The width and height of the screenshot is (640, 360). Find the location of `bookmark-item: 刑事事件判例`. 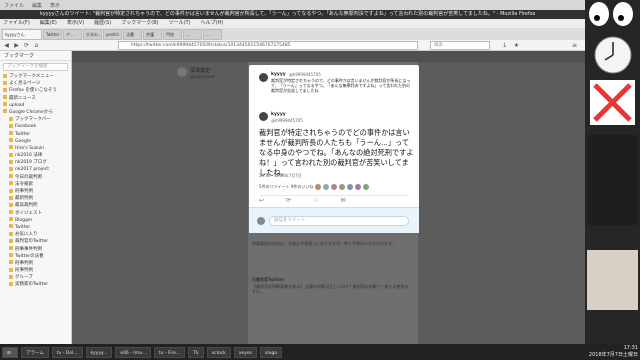

bookmark-item: 刑事事件判例 is located at coordinates (35, 249).